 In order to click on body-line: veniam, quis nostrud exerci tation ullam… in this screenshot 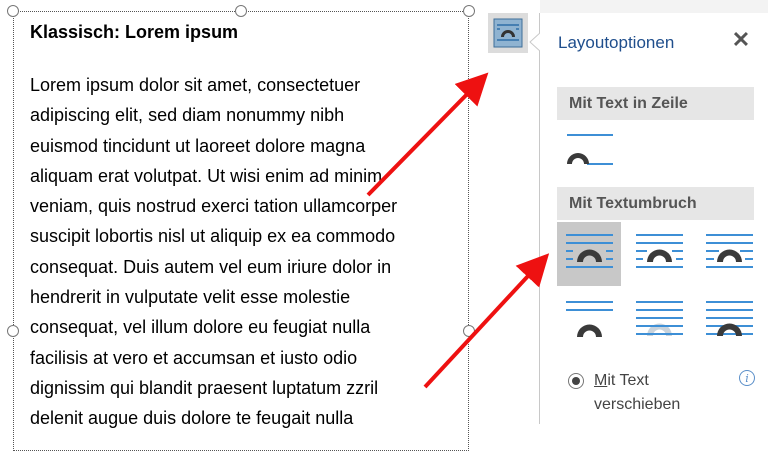, I will do `click(214, 206)`.